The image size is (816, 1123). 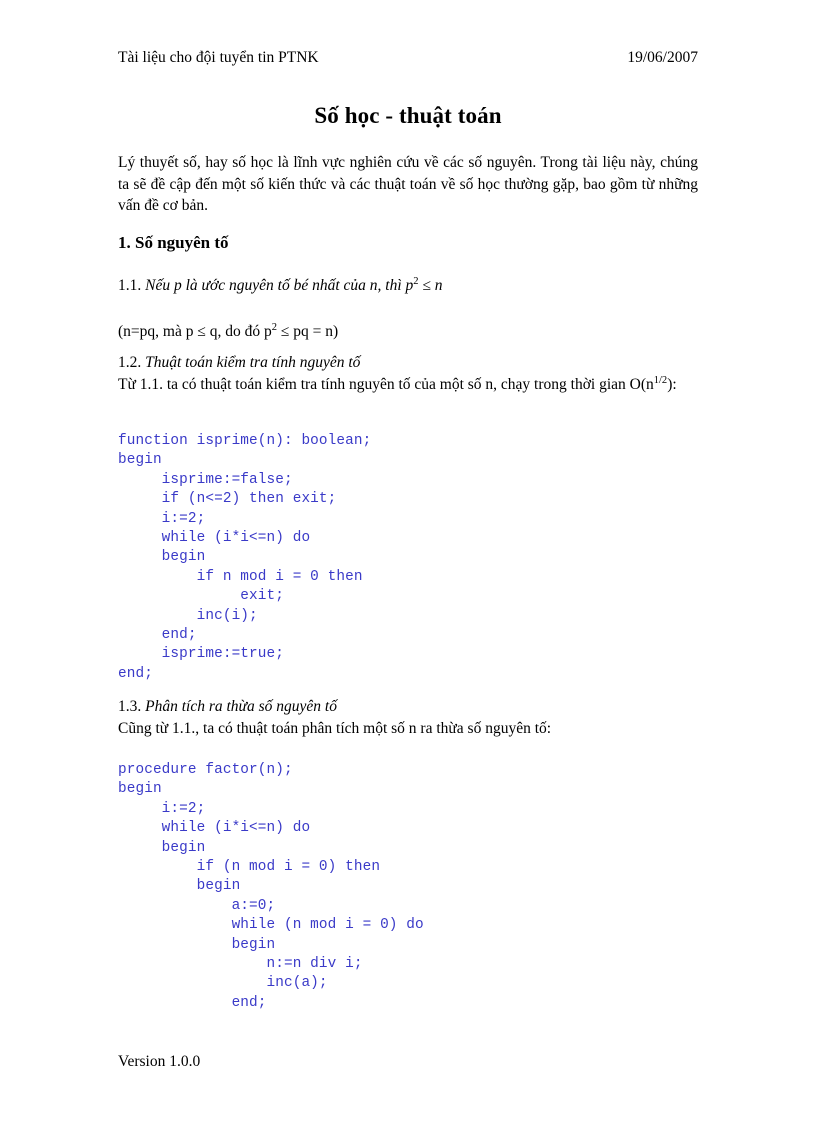 What do you see at coordinates (253, 362) in the screenshot?
I see `subsection-1-2-title: Thuật toán kiểm tra tính nguyên tố` at bounding box center [253, 362].